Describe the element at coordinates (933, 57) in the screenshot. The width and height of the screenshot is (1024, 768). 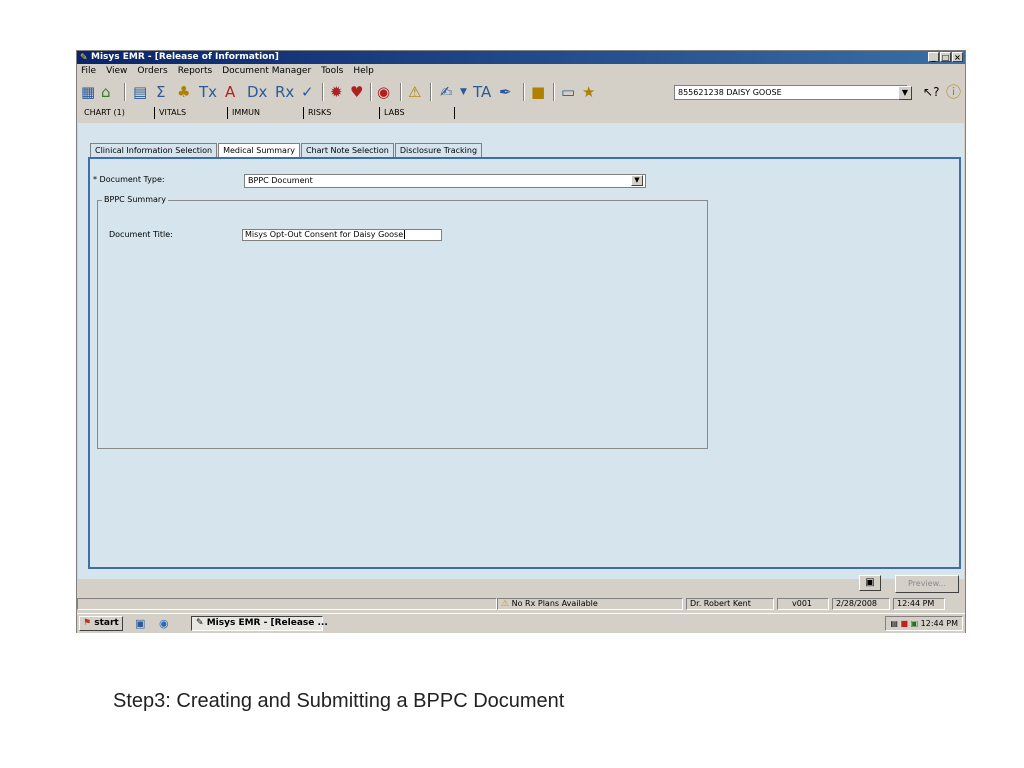
I see `minimize-button: _` at that location.